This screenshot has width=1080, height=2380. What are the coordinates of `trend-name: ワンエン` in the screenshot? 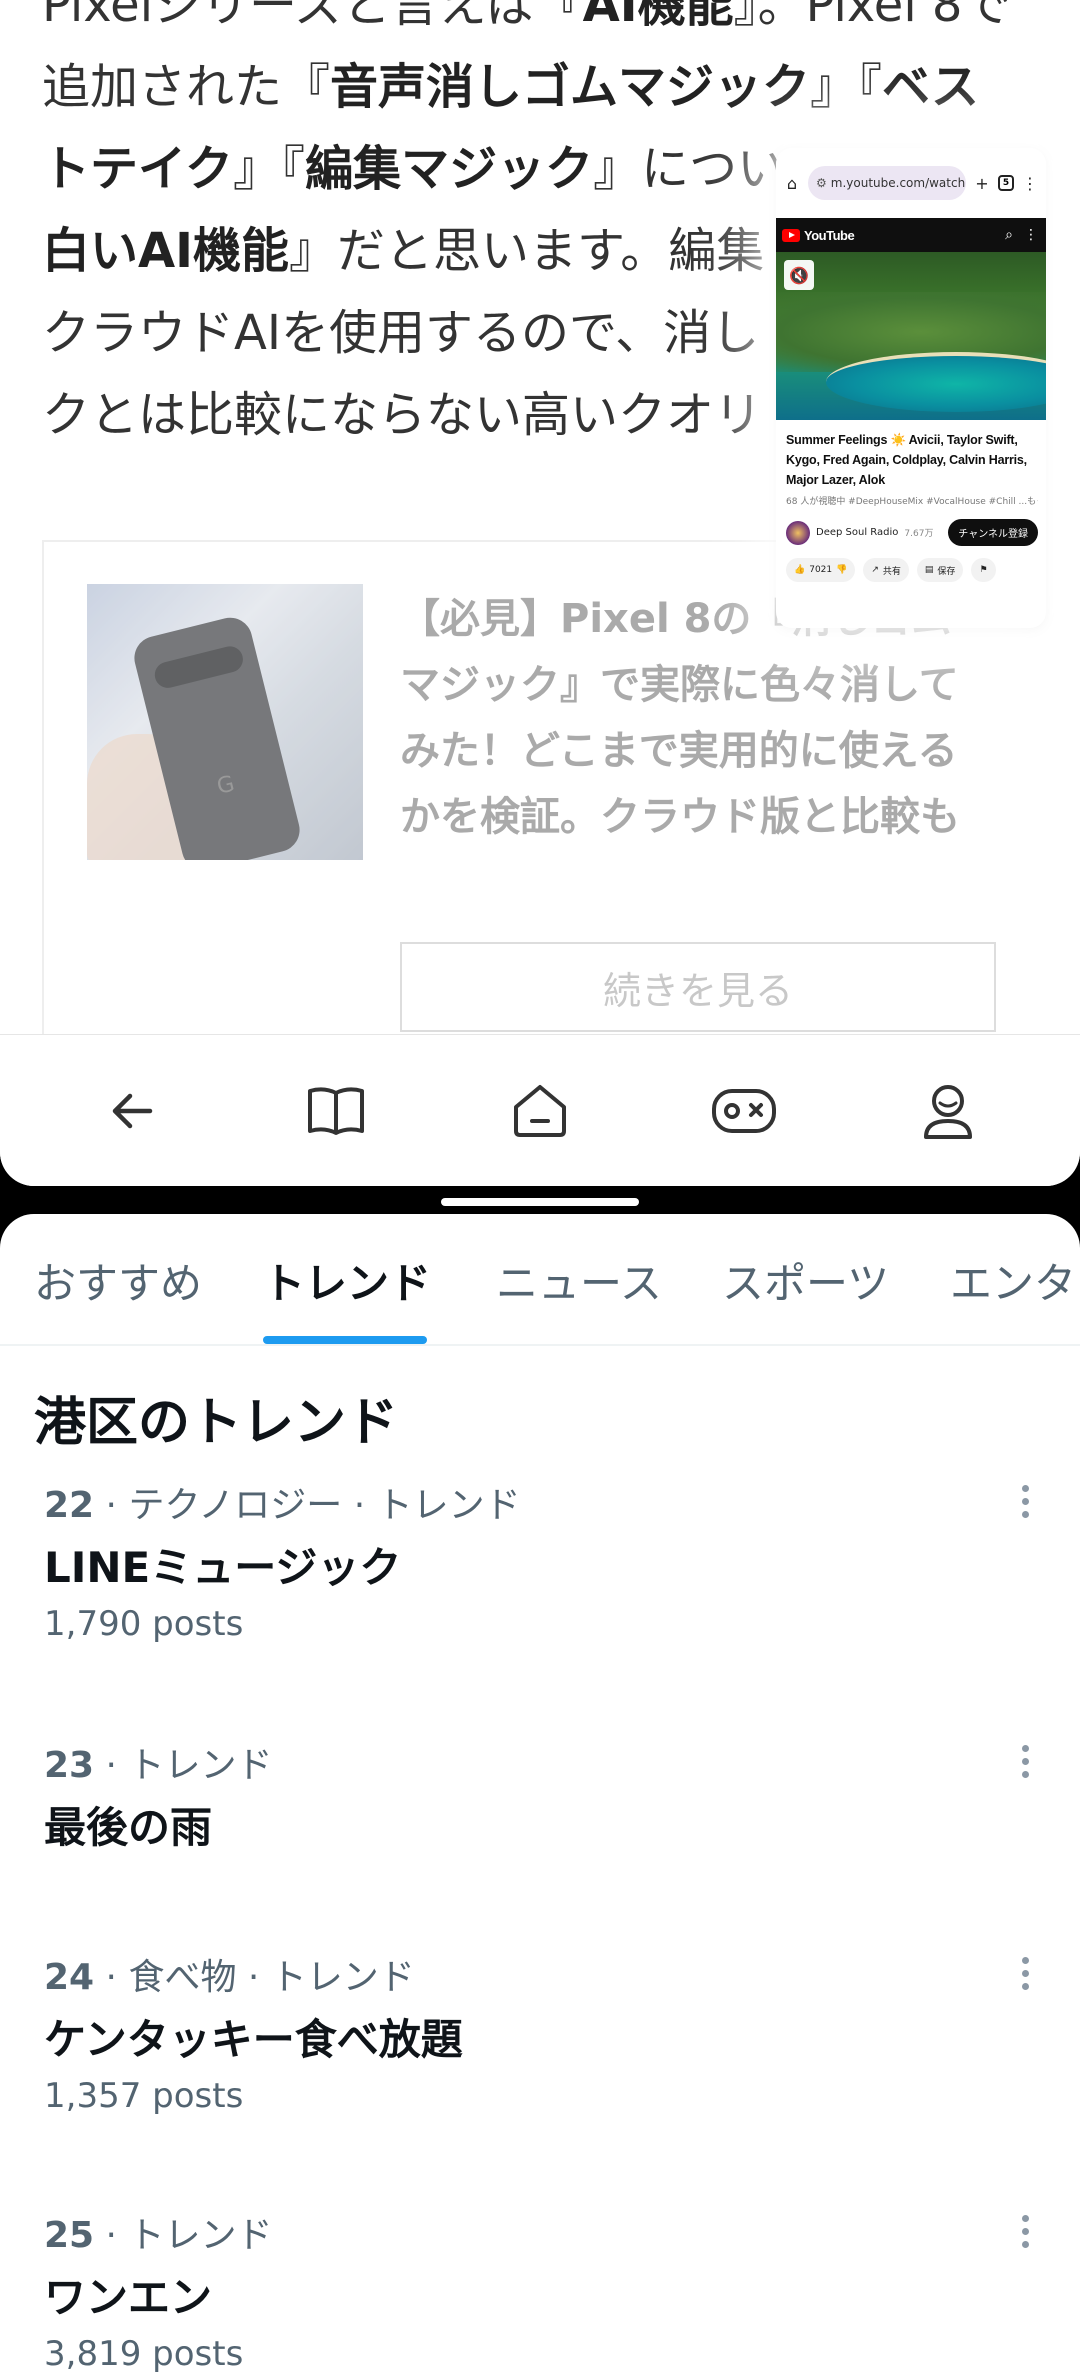 It's located at (128, 2294).